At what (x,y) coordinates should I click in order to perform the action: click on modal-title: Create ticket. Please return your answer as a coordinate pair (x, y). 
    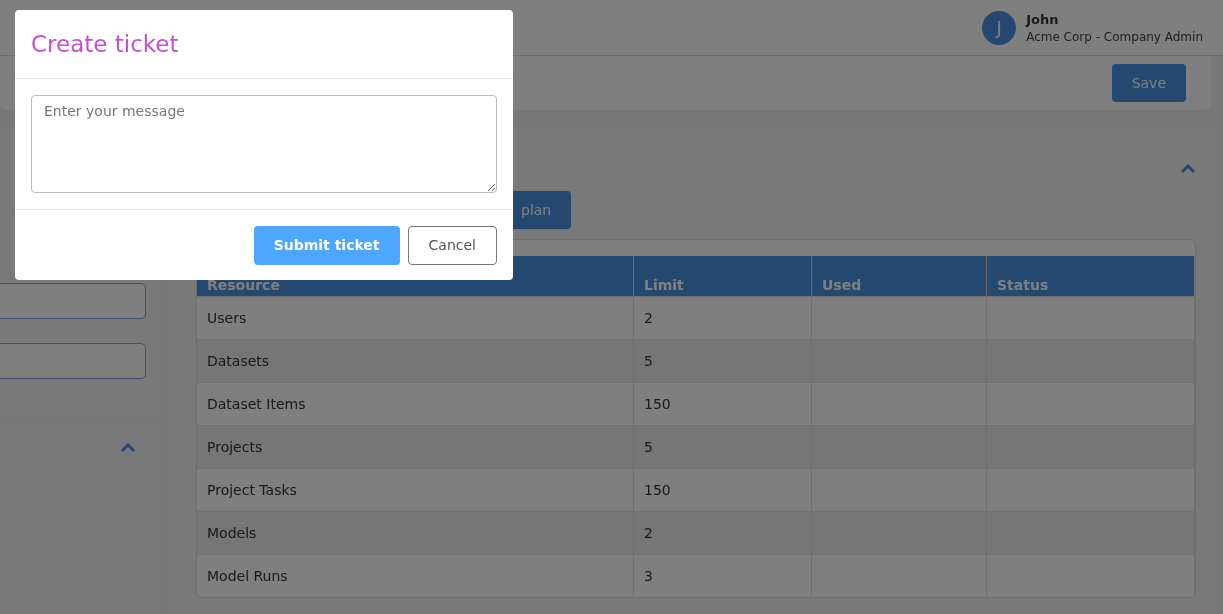
    Looking at the image, I should click on (105, 44).